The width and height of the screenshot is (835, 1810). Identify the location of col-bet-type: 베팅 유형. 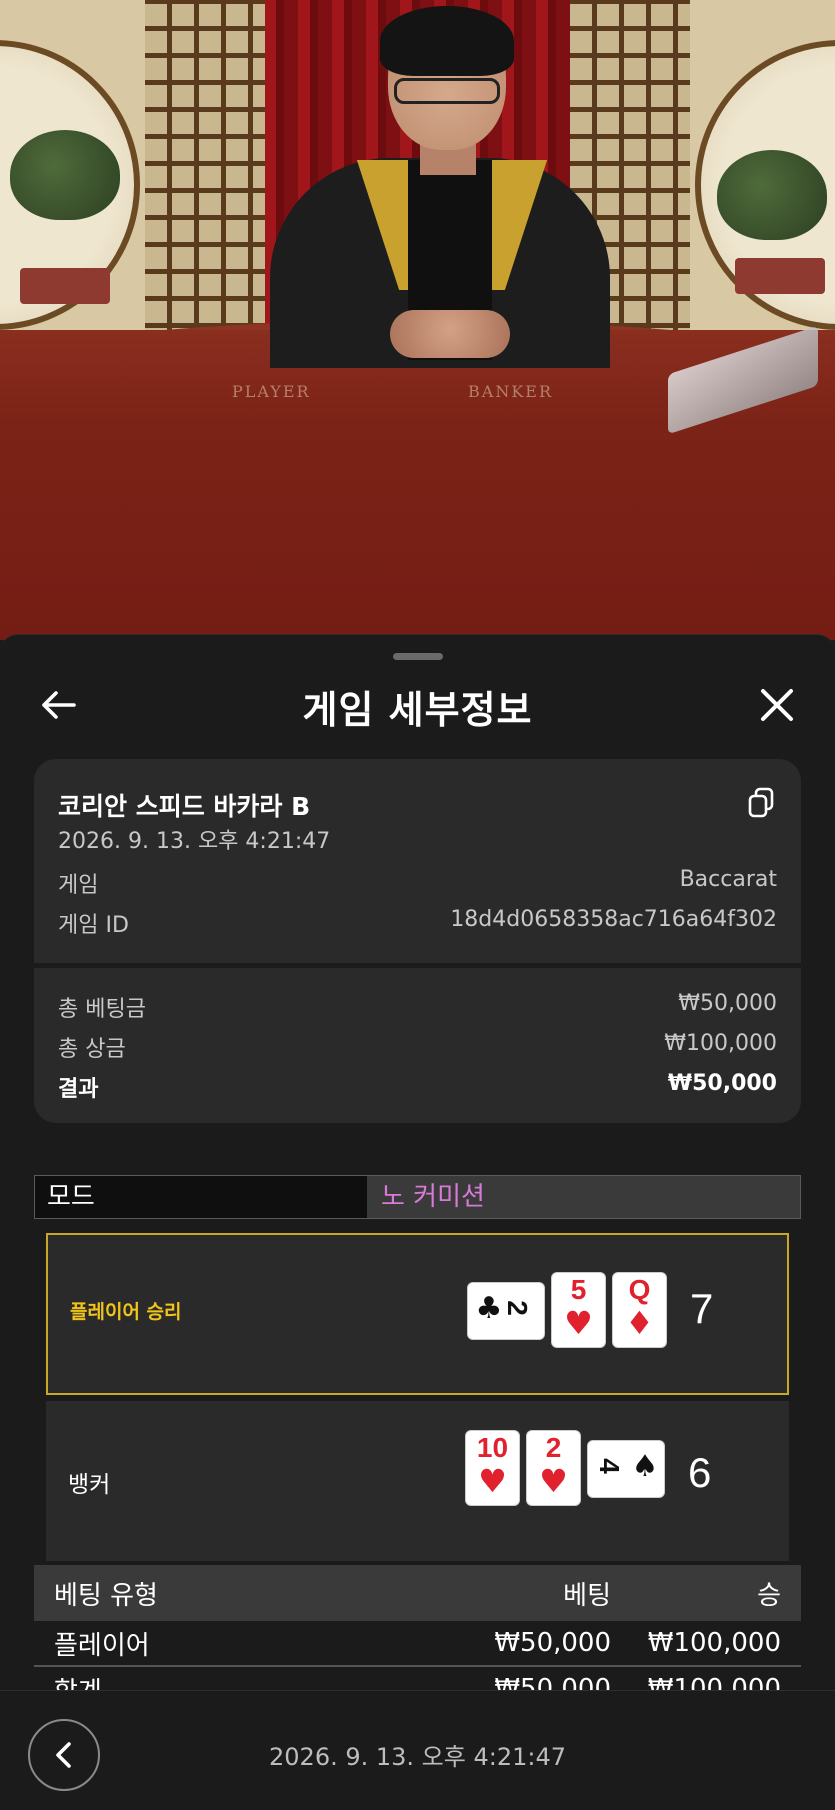
(106, 1595).